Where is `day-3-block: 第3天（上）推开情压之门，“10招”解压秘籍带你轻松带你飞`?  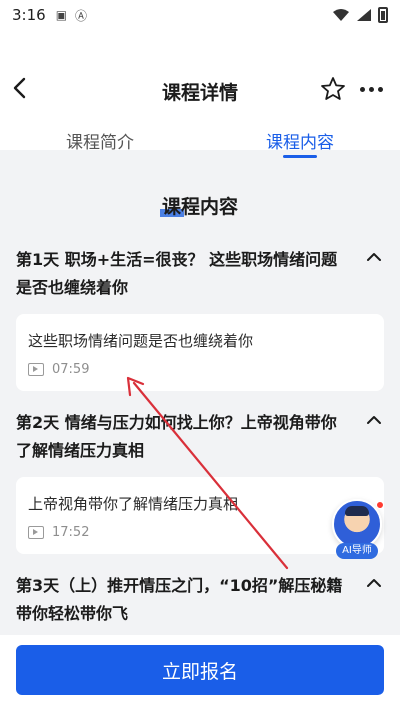
day-3-block: 第3天（上）推开情压之门，“10招”解压秘籍带你轻松带你飞 is located at coordinates (200, 600).